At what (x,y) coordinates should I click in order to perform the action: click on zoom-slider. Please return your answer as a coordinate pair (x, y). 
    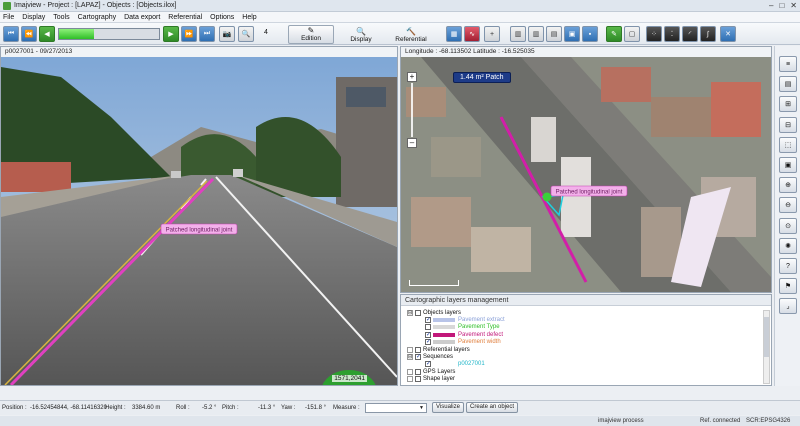
    Looking at the image, I should click on (412, 110).